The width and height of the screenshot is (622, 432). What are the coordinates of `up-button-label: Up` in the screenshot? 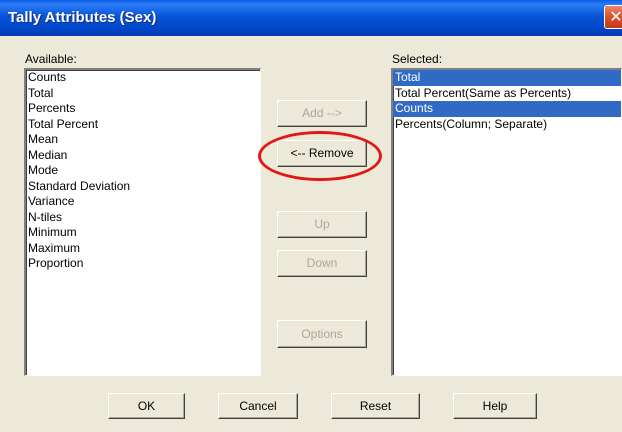 It's located at (322, 224).